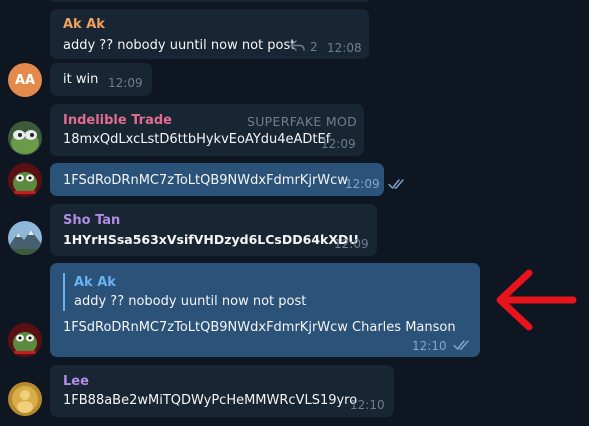  I want to click on member-role-badge: SUPERFAKE MOD, so click(302, 121).